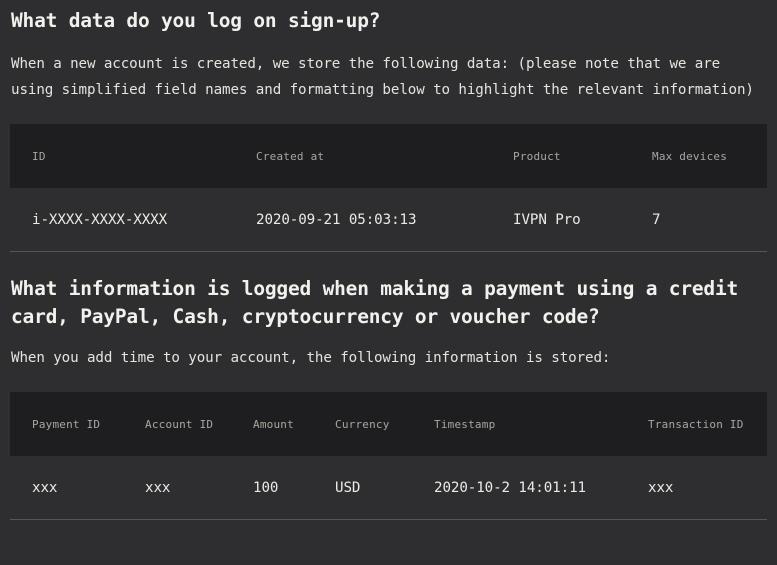 The image size is (777, 565). What do you see at coordinates (290, 156) in the screenshot?
I see `column-header-label: Created at` at bounding box center [290, 156].